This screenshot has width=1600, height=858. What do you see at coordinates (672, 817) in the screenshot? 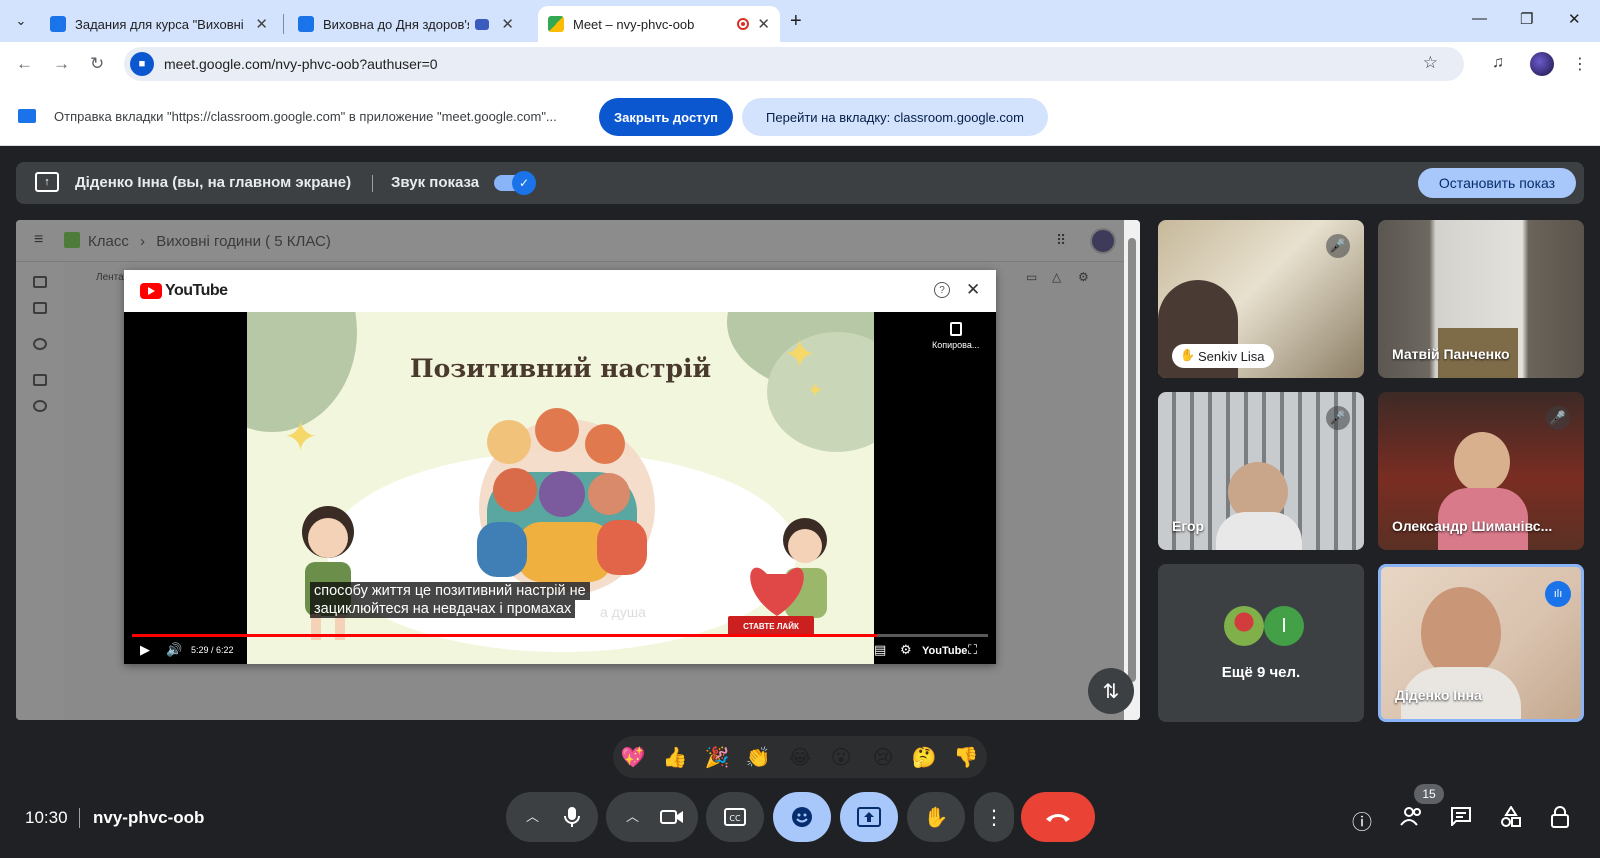
I see `camera-button` at bounding box center [672, 817].